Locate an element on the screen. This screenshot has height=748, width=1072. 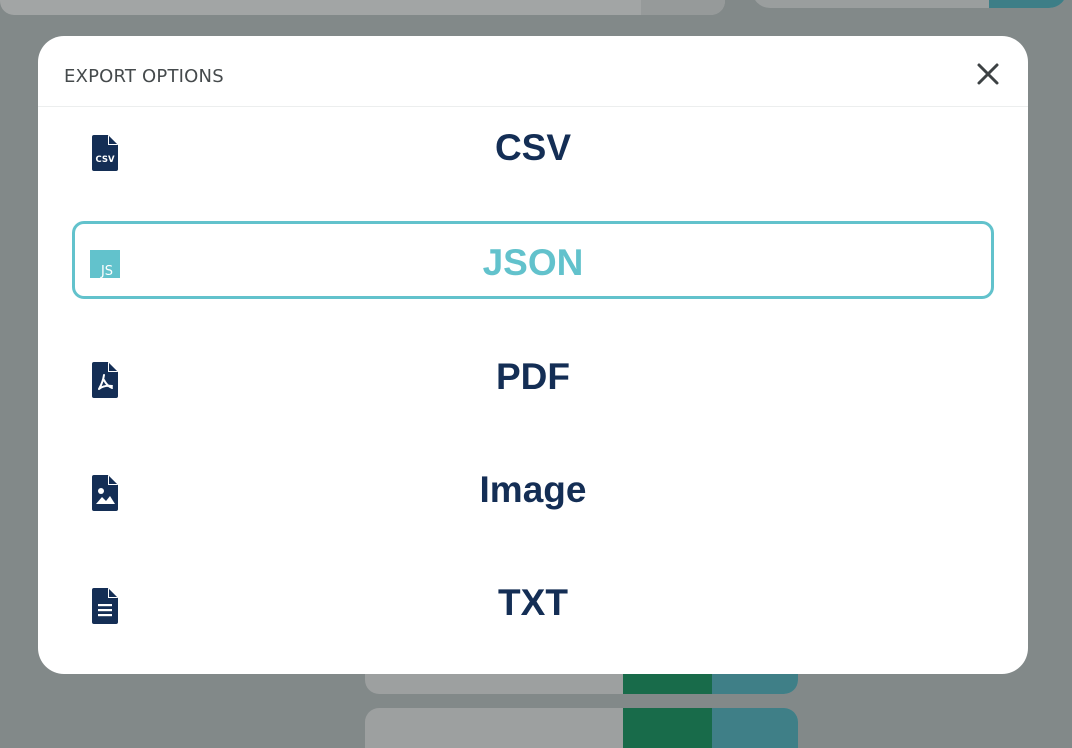
export-option-txt: TXT is located at coordinates (533, 600).